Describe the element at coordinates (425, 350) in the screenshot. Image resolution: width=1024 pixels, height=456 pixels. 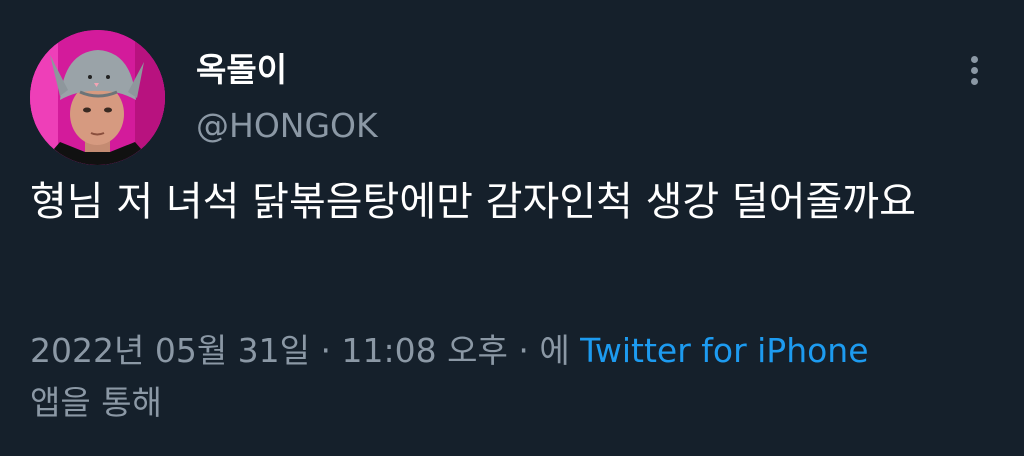
I see `tweet-time: 11:08 오후` at that location.